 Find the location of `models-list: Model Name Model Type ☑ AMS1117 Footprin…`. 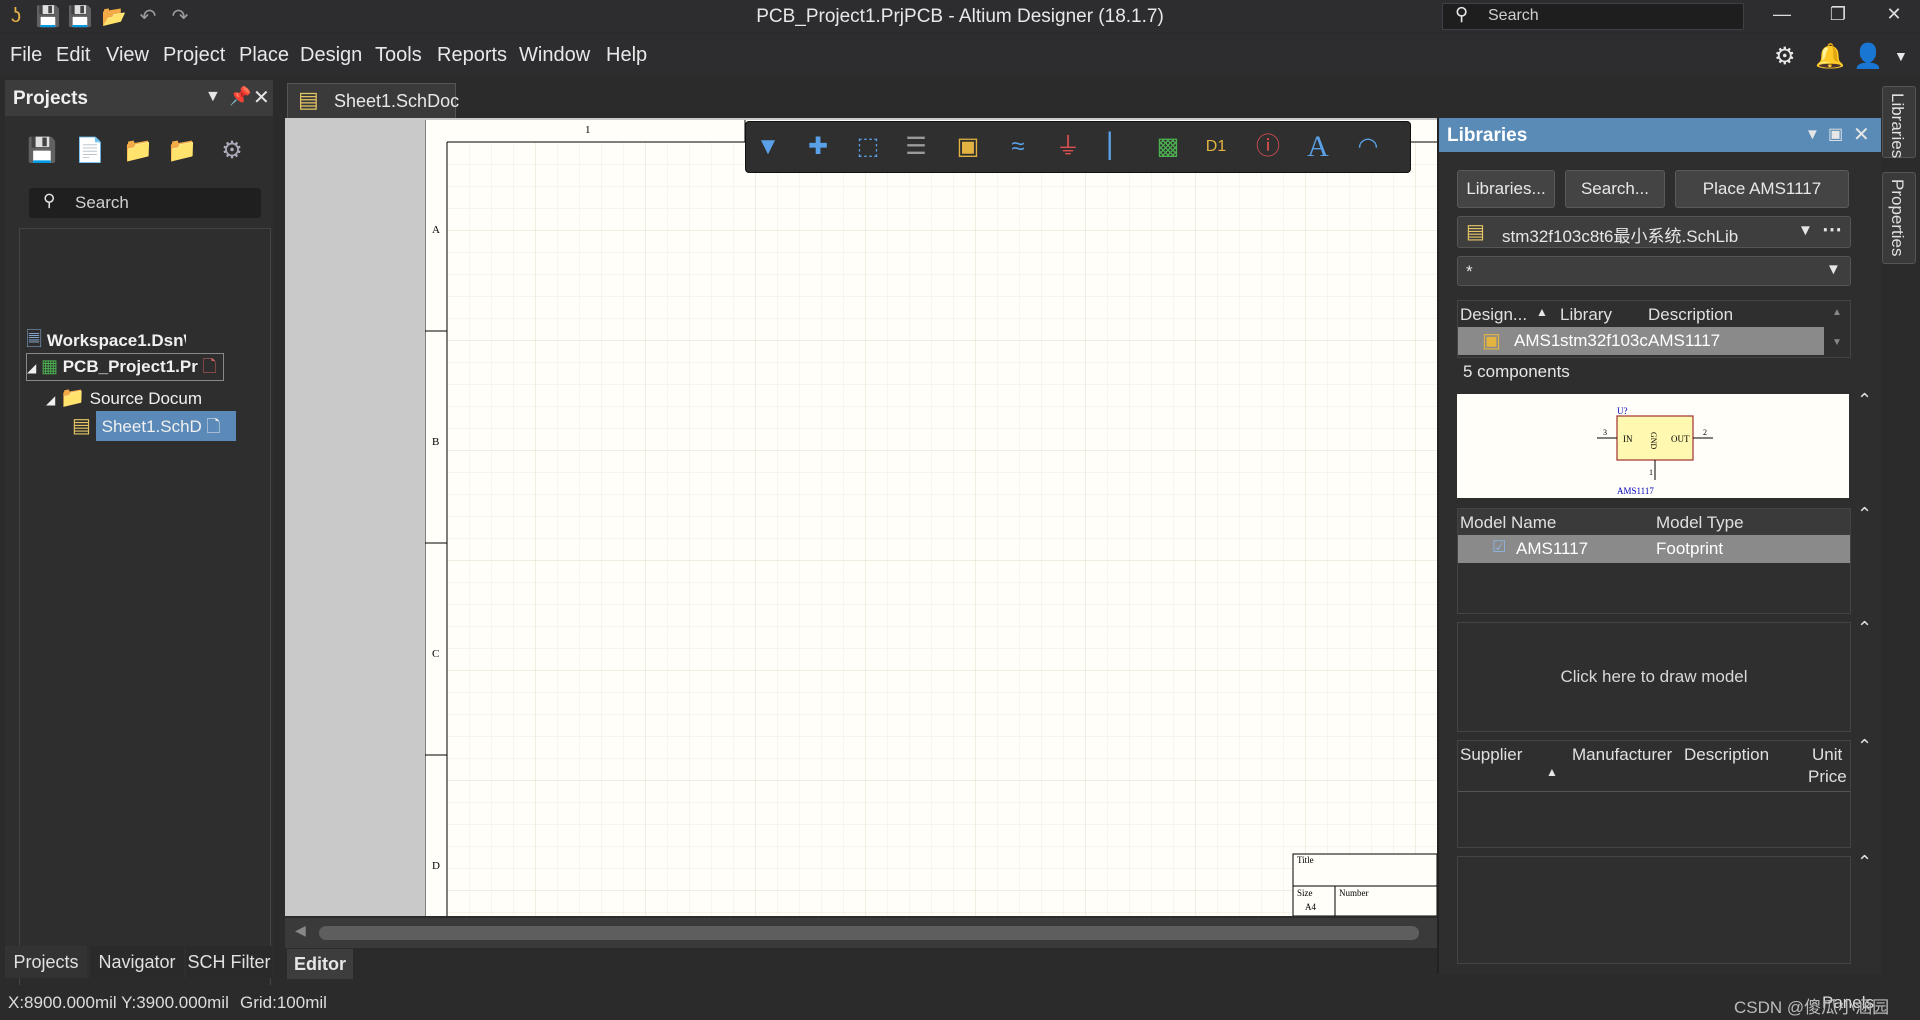

models-list: Model Name Model Type ☑ AMS1117 Footprin… is located at coordinates (1654, 561).